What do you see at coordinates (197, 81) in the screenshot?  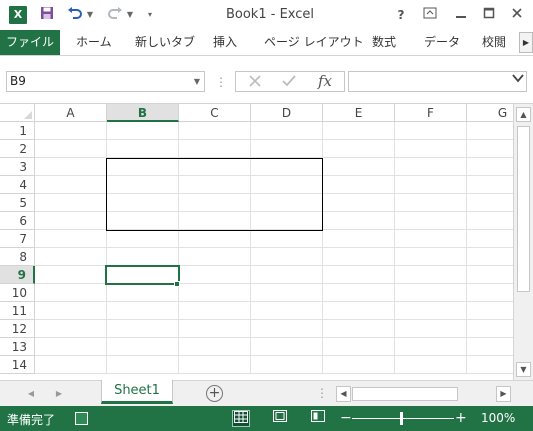 I see `name-box-dropdown-icon: ▼` at bounding box center [197, 81].